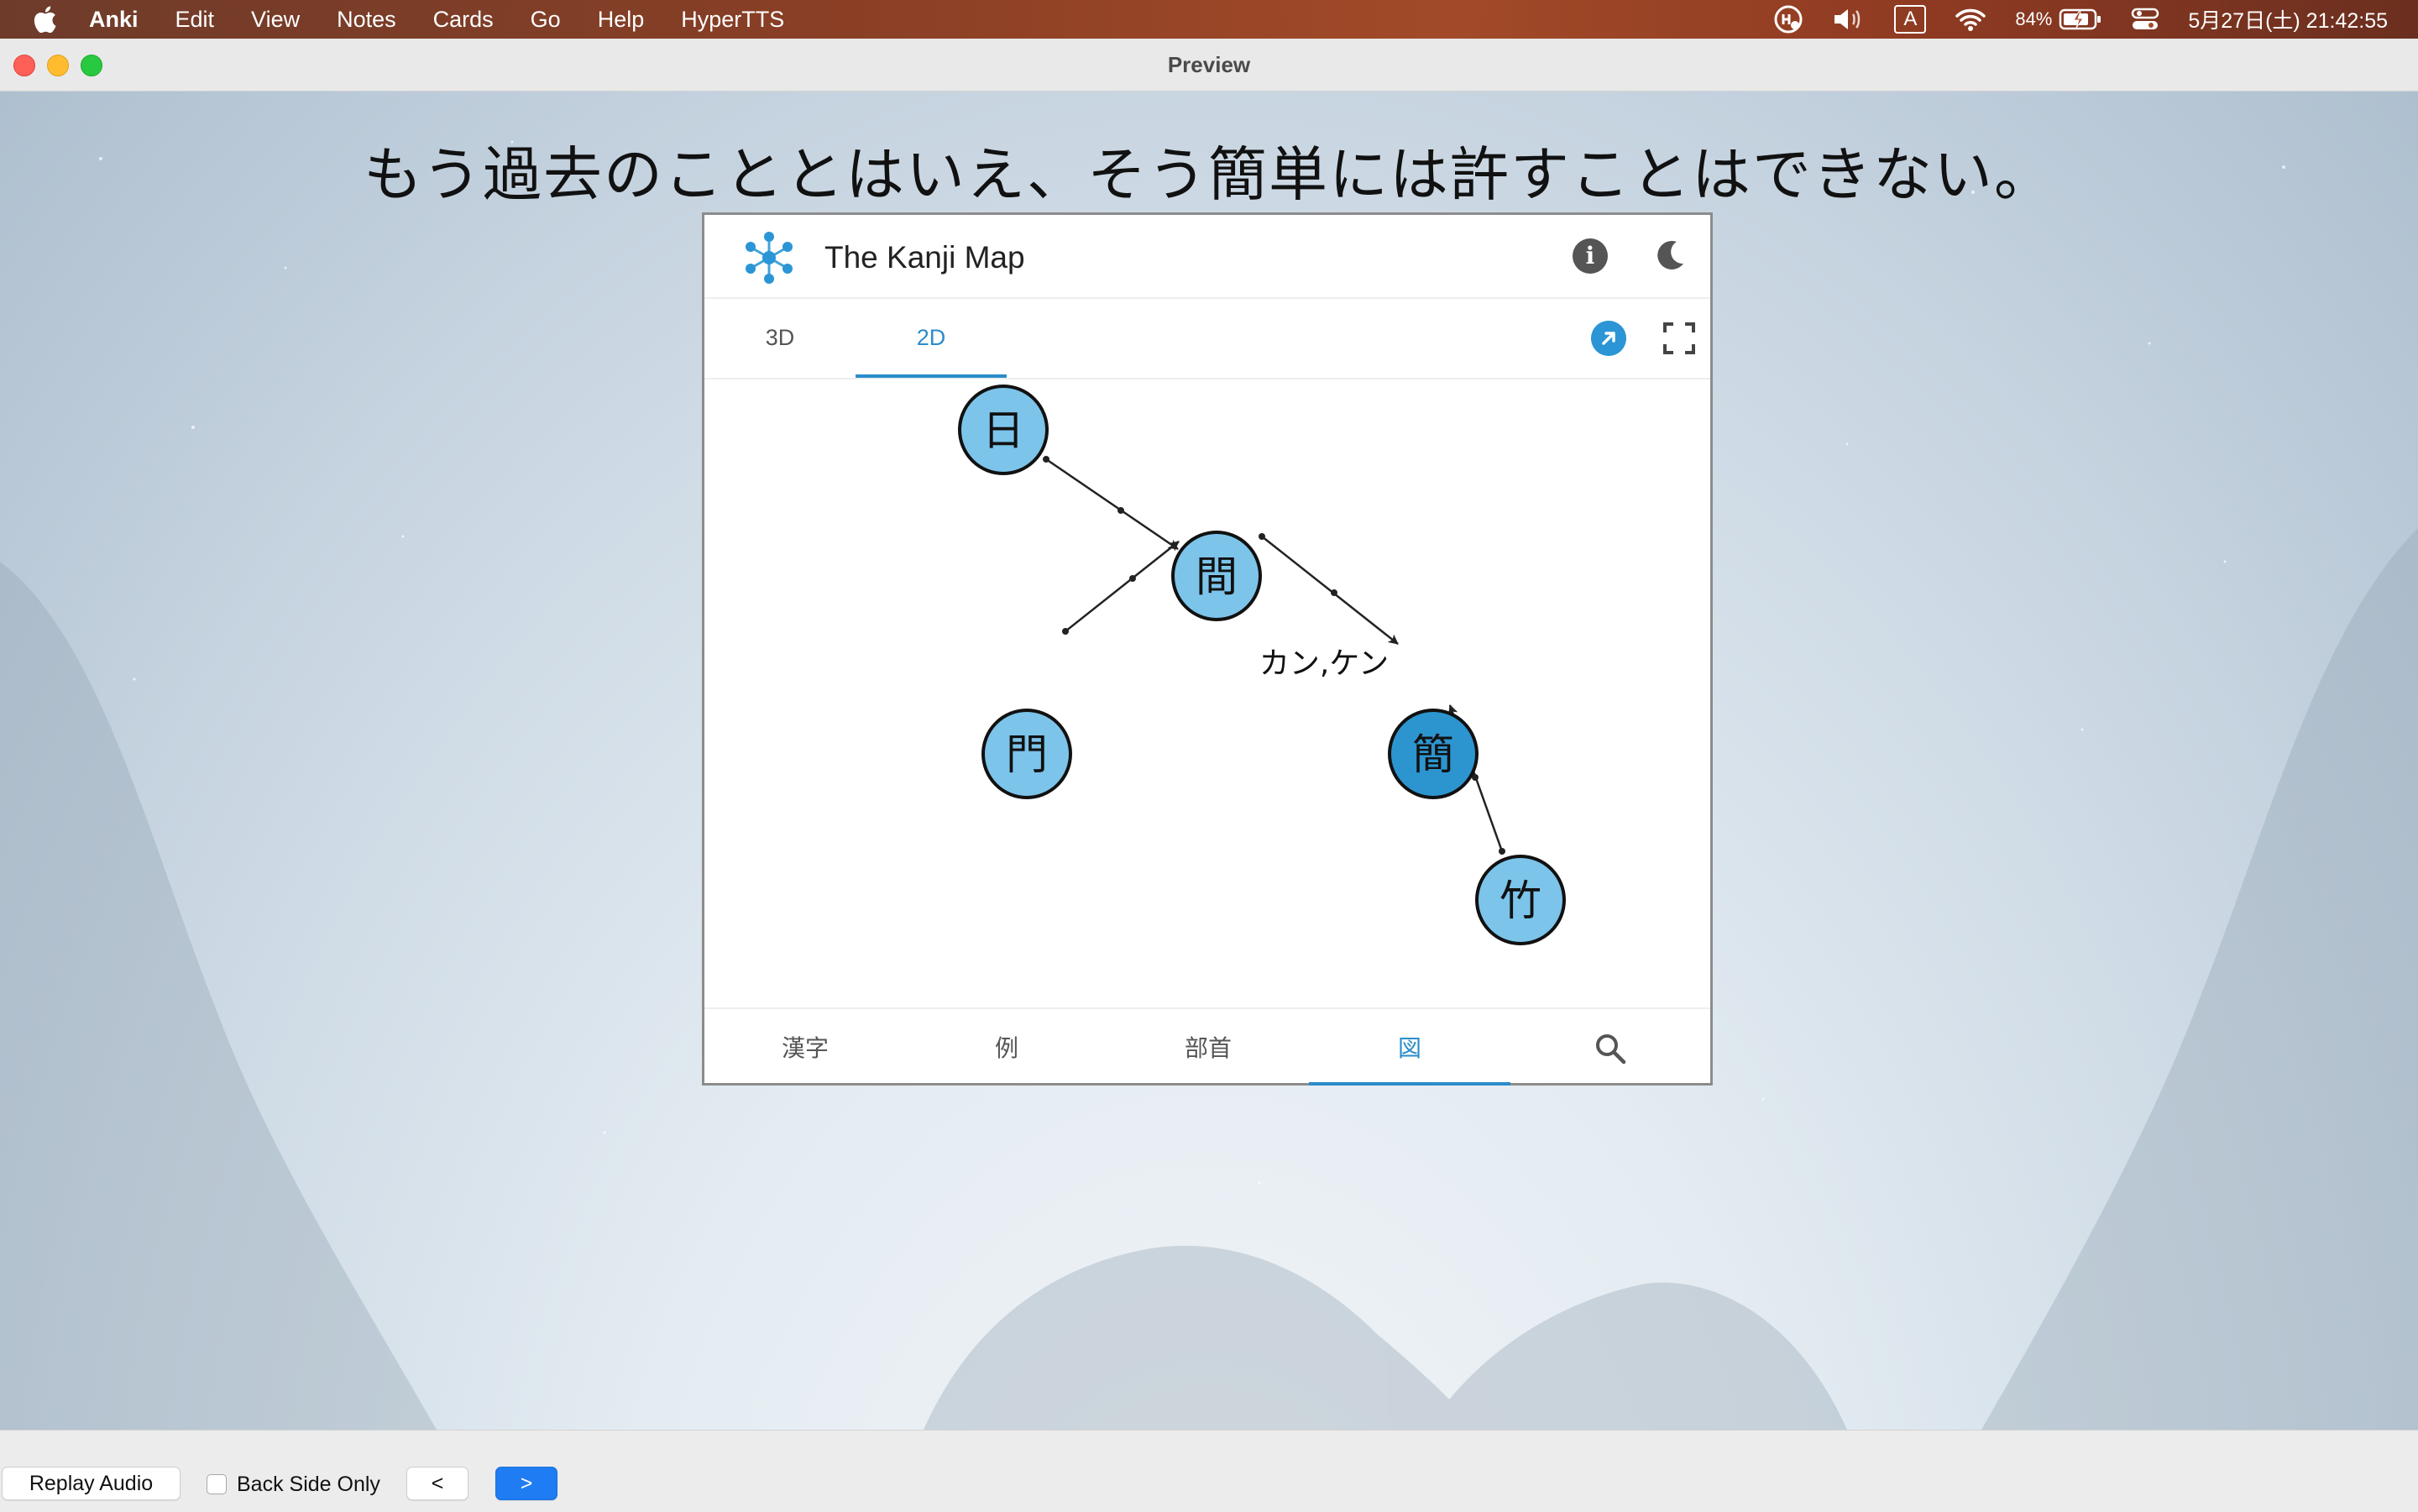  Describe the element at coordinates (1788, 19) in the screenshot. I see `hypertts-status-icon` at that location.